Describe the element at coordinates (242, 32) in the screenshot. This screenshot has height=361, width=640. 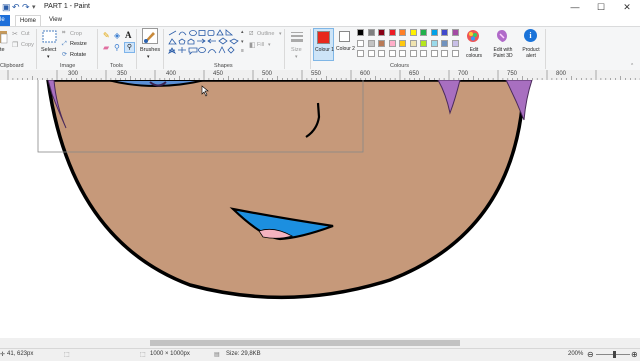
I see `shapes-scroll-up-icon: ▴` at that location.